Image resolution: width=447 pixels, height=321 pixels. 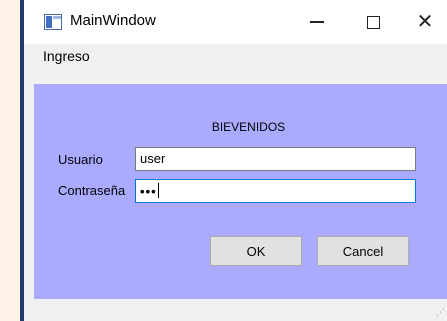 What do you see at coordinates (49, 22) in the screenshot?
I see `app-icon-pane` at bounding box center [49, 22].